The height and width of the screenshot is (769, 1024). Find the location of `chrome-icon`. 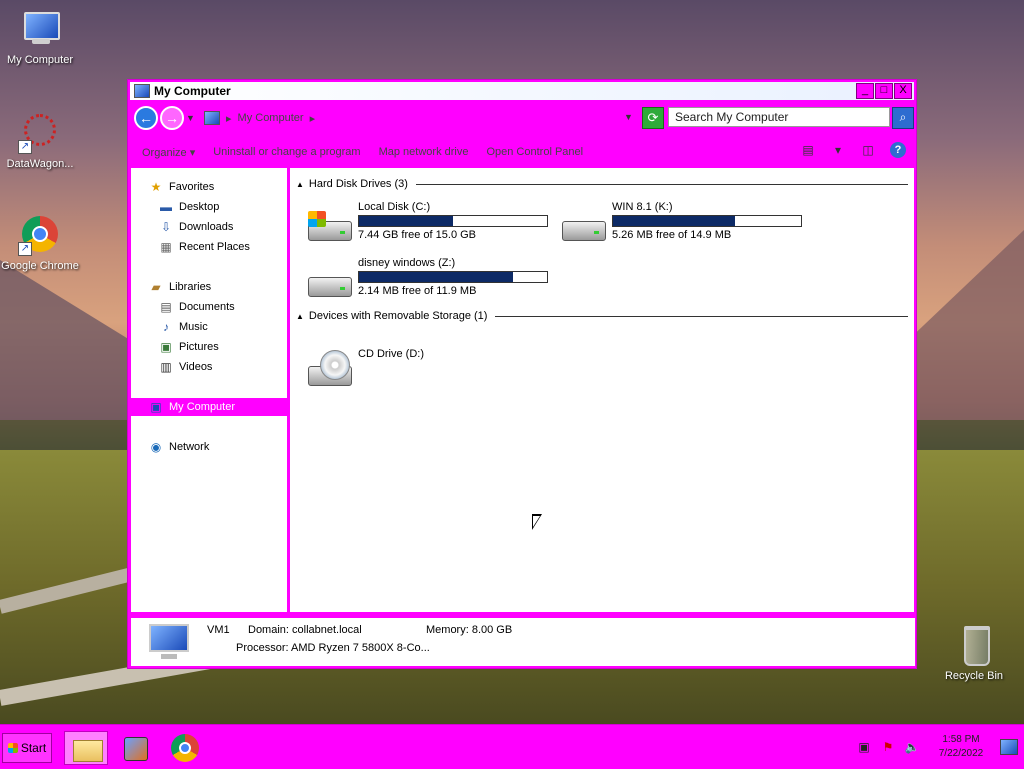

chrome-icon is located at coordinates (185, 748).